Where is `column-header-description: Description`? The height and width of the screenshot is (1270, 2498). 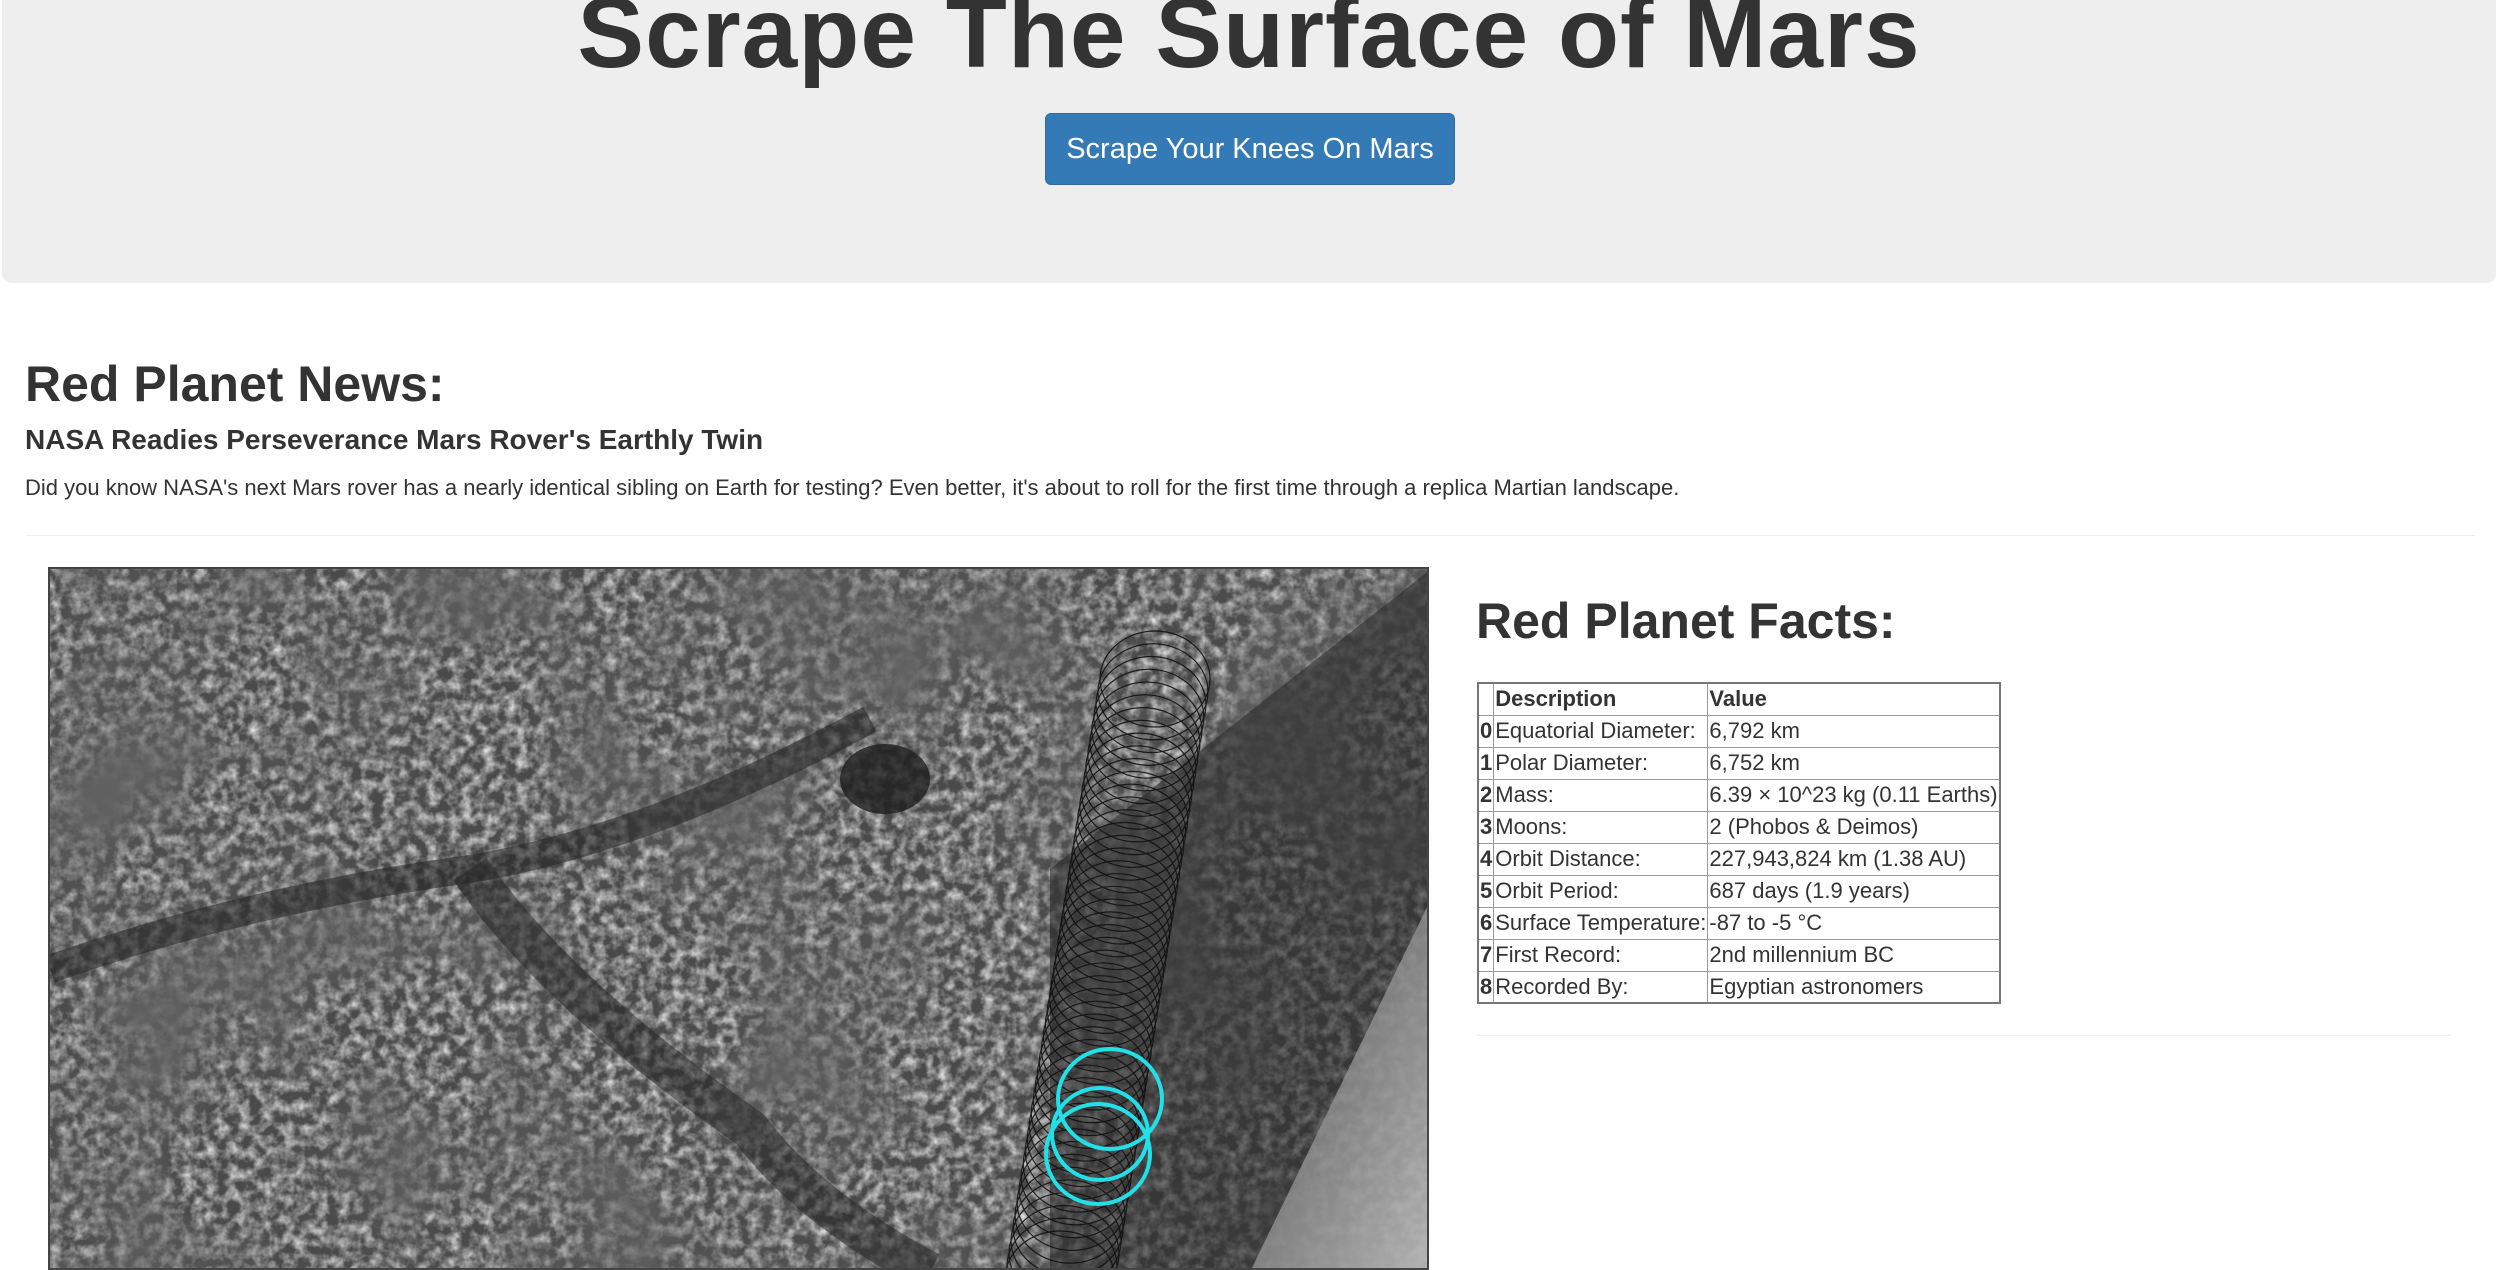 column-header-description: Description is located at coordinates (1601, 699).